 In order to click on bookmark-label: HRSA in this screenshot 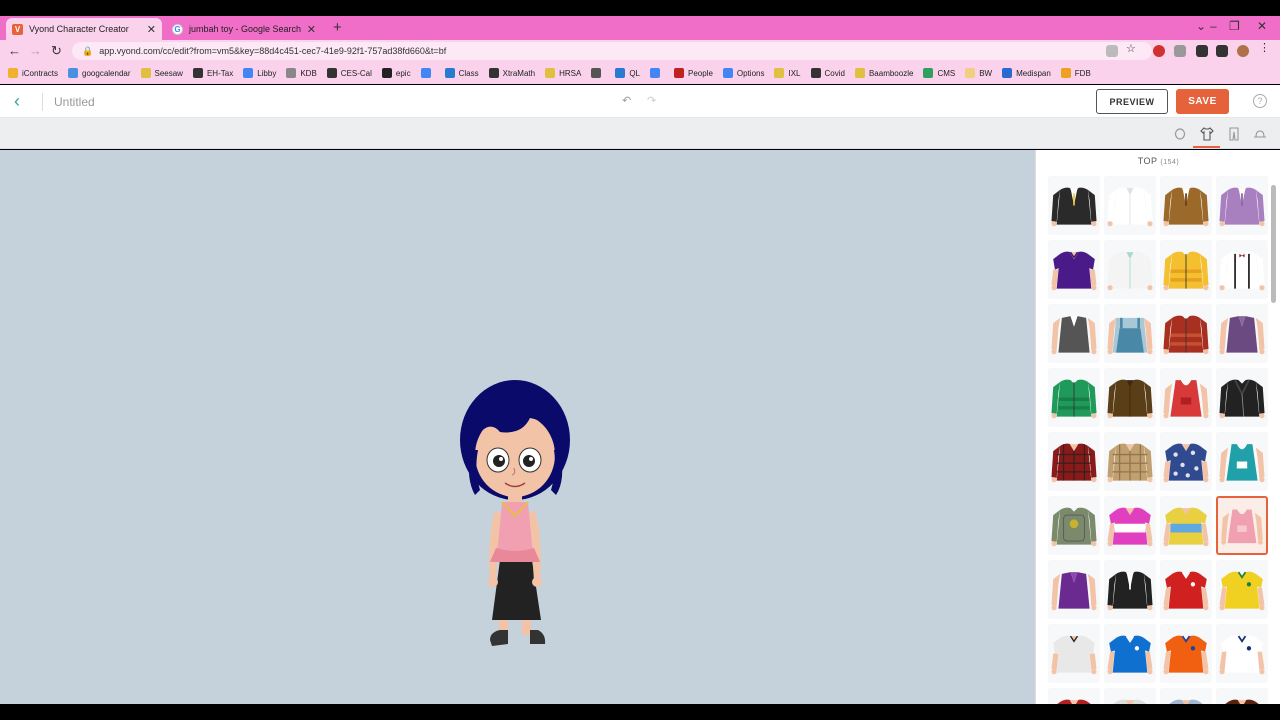, I will do `click(570, 73)`.